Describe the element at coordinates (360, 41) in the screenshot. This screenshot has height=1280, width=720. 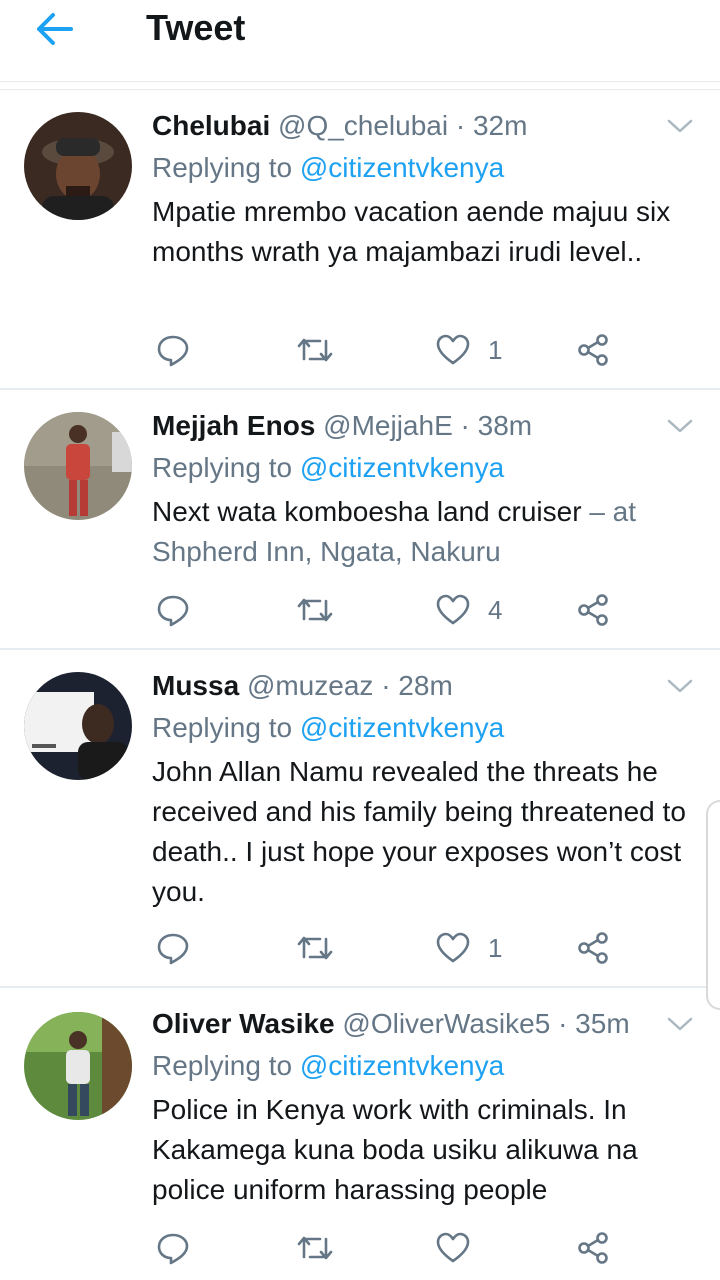
I see `top-app-bar: Tweet` at that location.